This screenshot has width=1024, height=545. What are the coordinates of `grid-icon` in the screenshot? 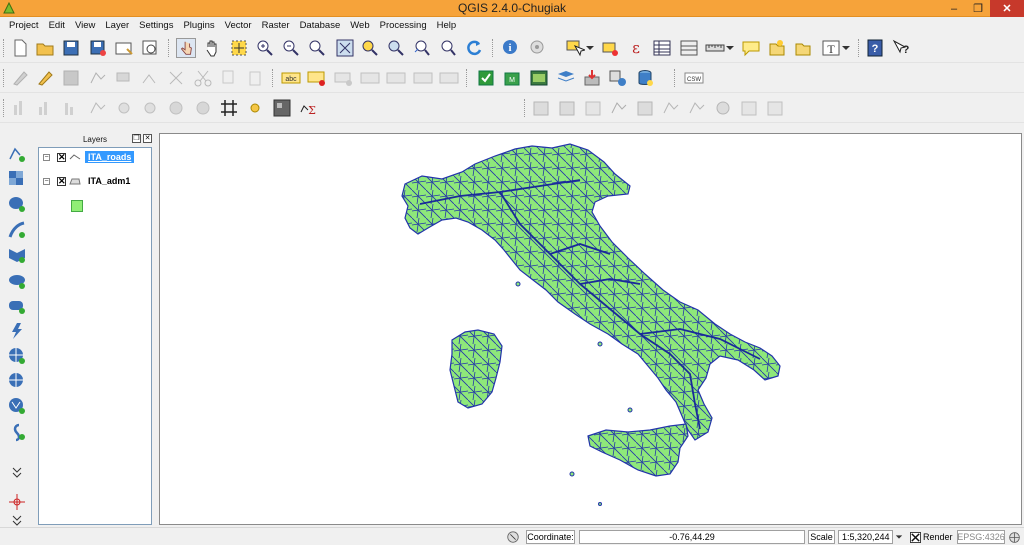 It's located at (229, 108).